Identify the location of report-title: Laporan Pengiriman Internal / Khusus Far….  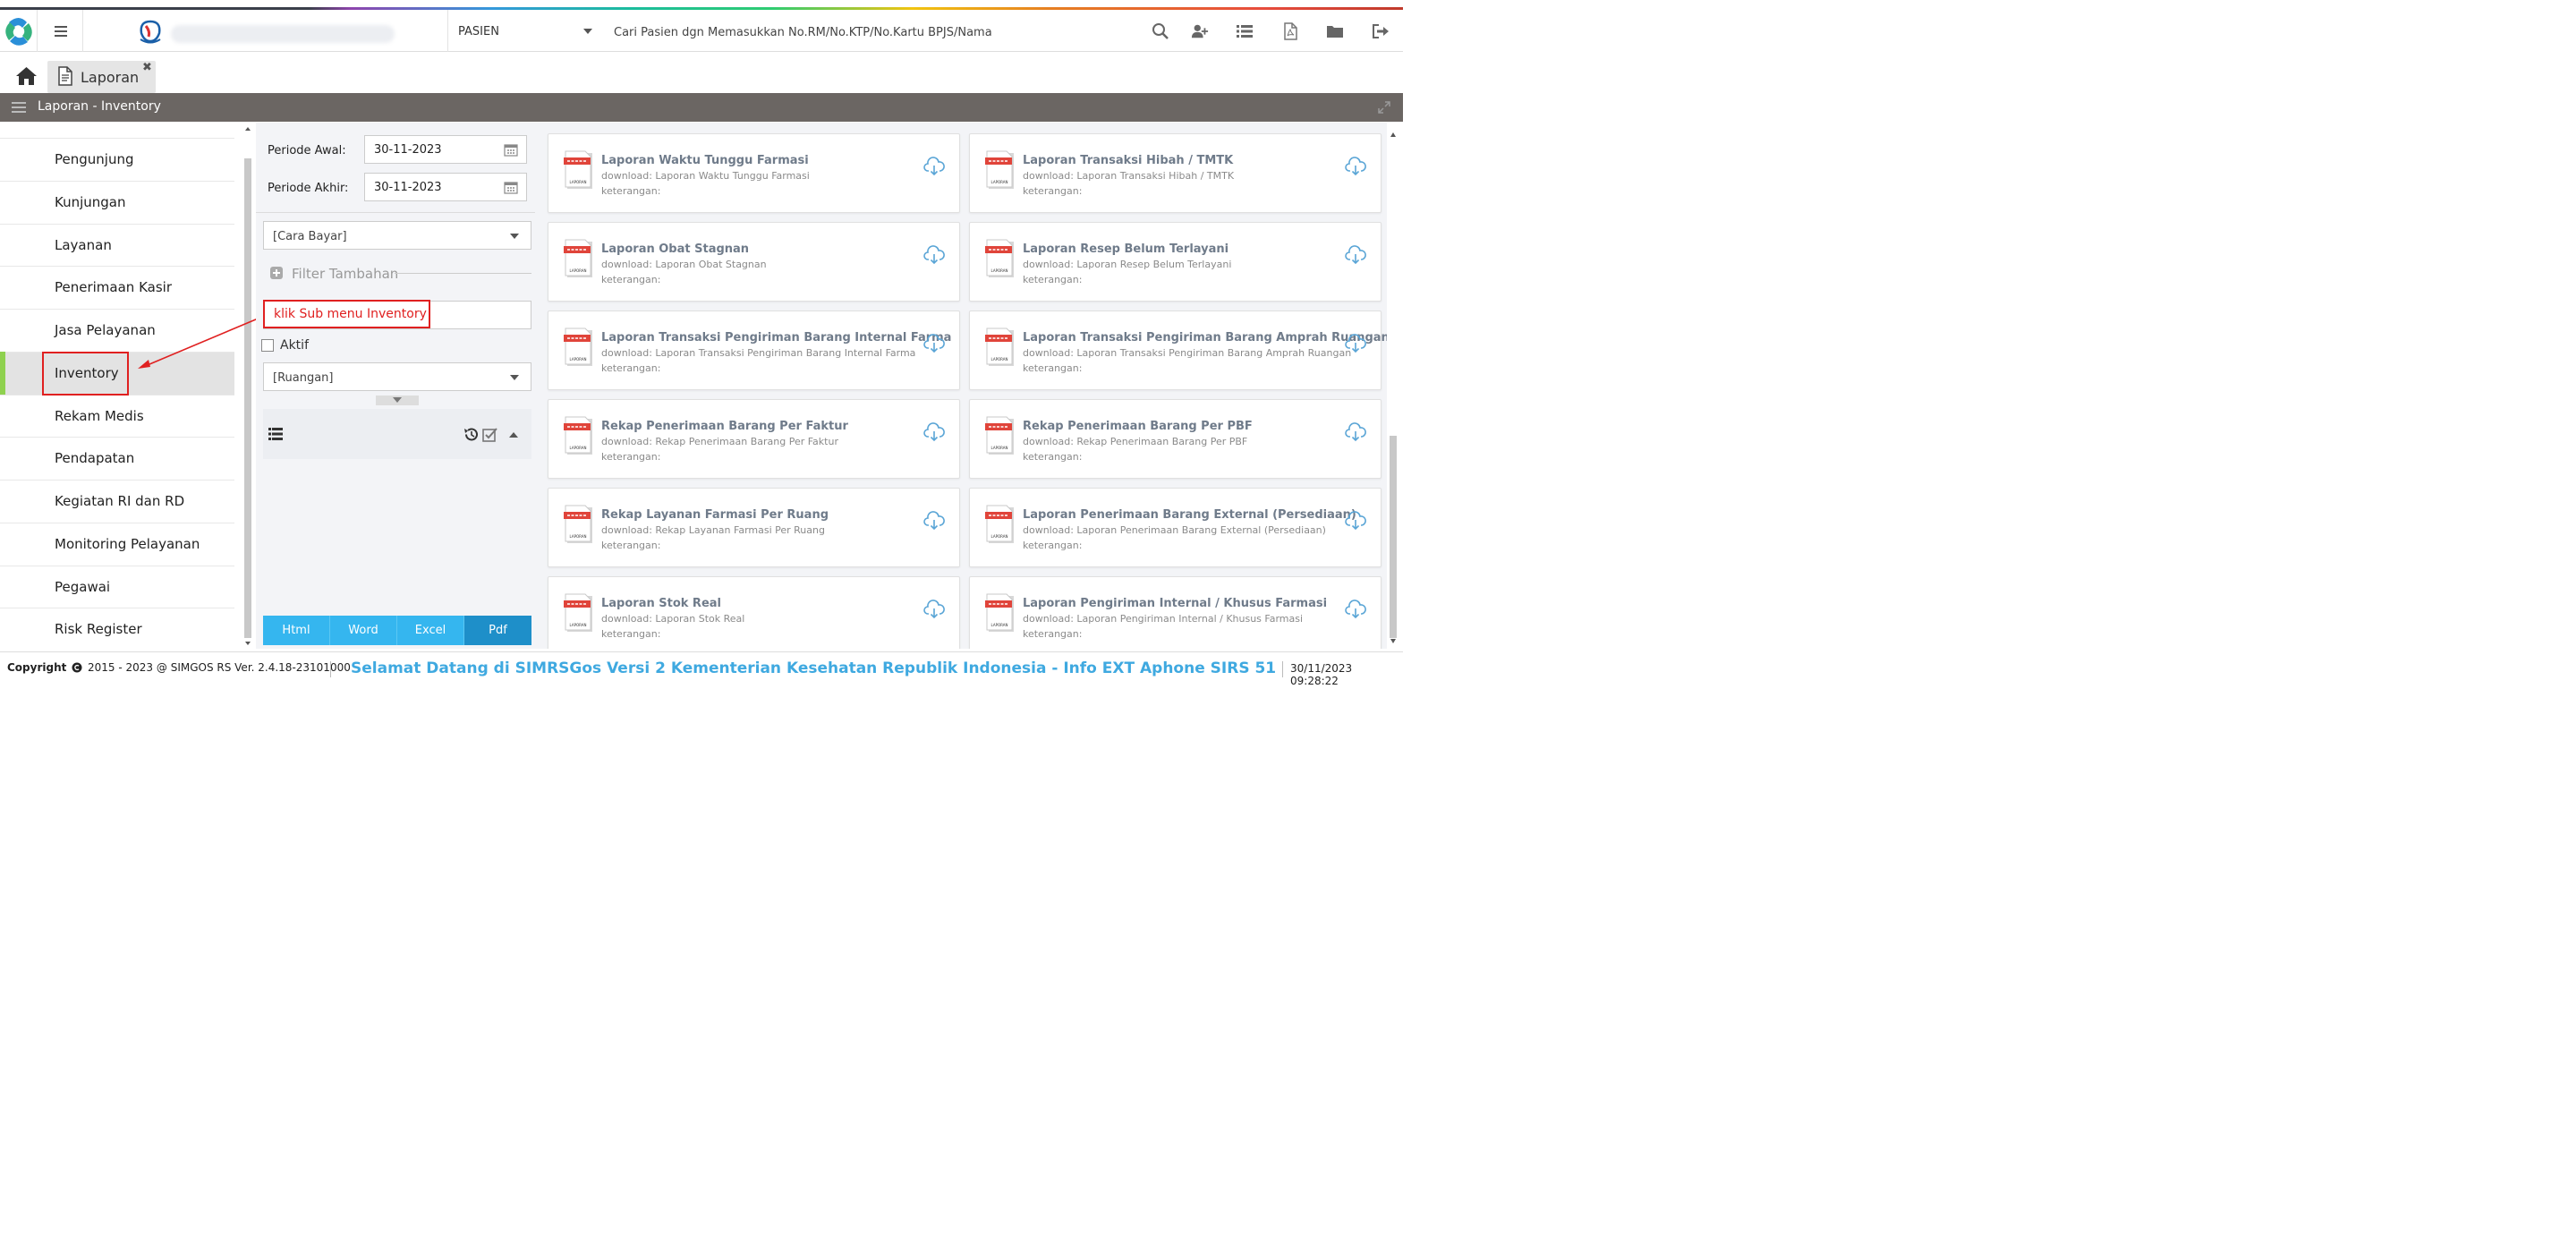
(1175, 603).